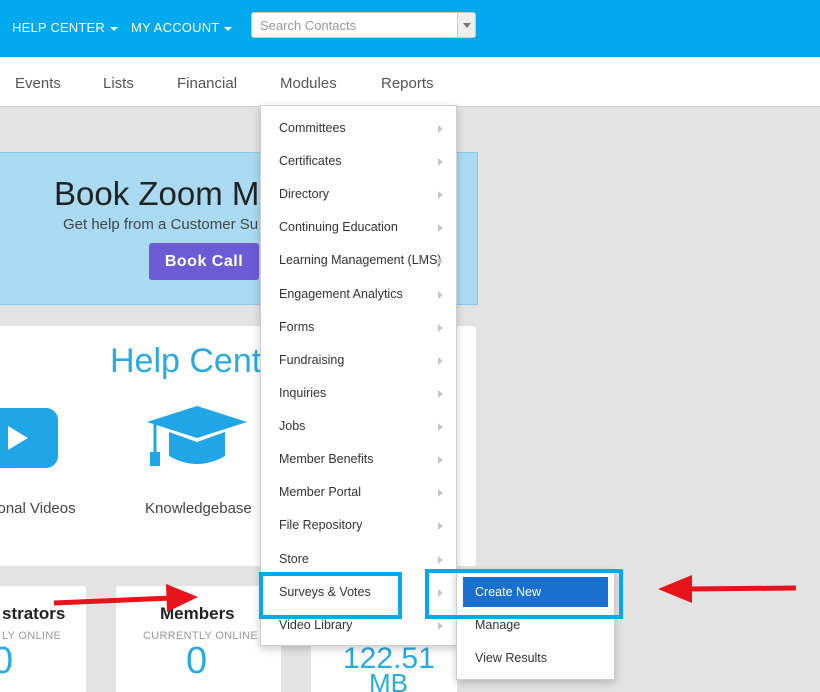 Image resolution: width=820 pixels, height=692 pixels. Describe the element at coordinates (320, 492) in the screenshot. I see `menu-item-member-portal: Member Portal` at that location.